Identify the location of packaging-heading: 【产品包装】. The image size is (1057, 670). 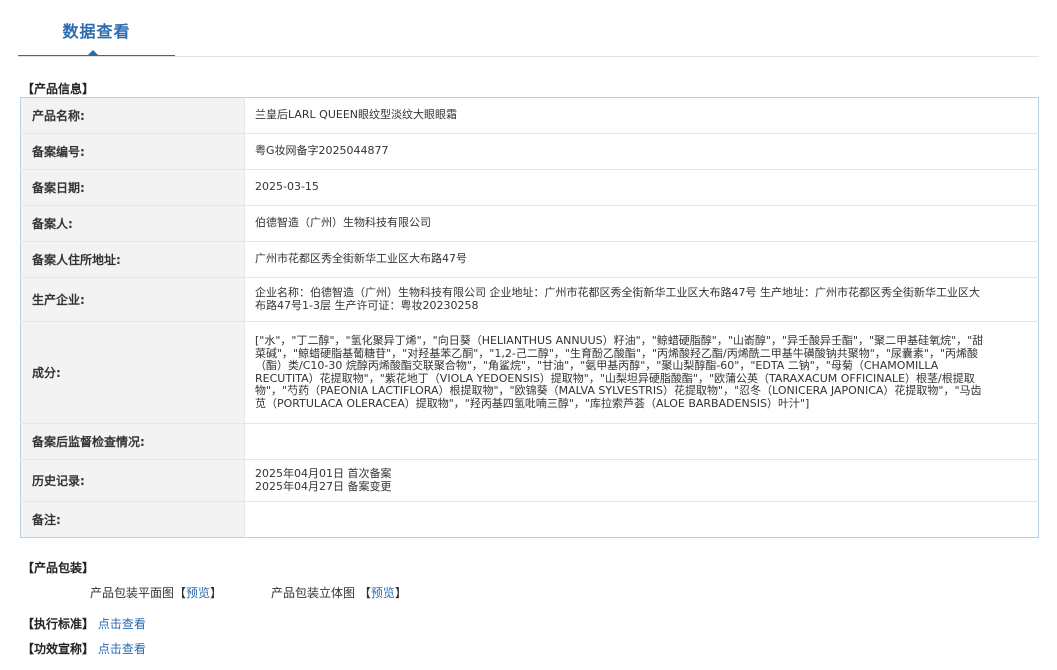
(58, 568).